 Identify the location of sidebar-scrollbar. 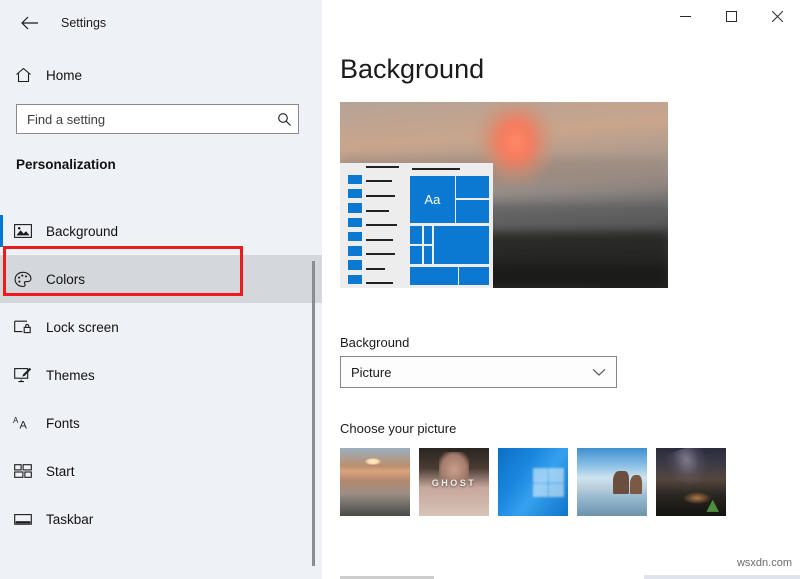
(313, 413).